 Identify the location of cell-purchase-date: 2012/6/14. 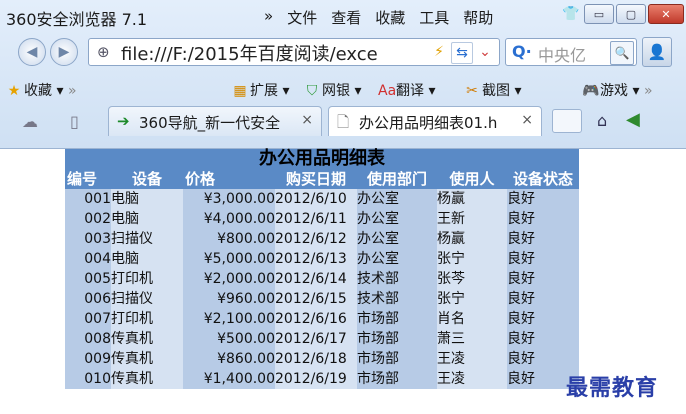
(316, 279).